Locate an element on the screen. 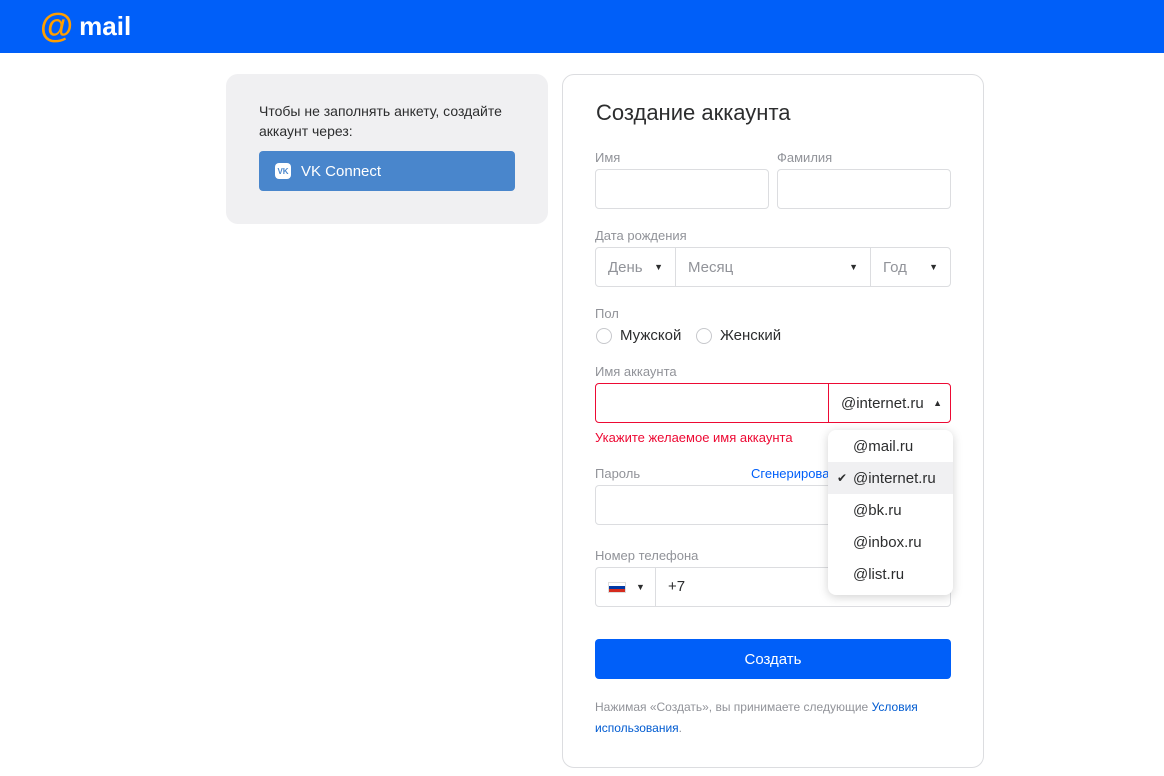 The width and height of the screenshot is (1164, 776). mail-logo: @ mail is located at coordinates (85, 26).